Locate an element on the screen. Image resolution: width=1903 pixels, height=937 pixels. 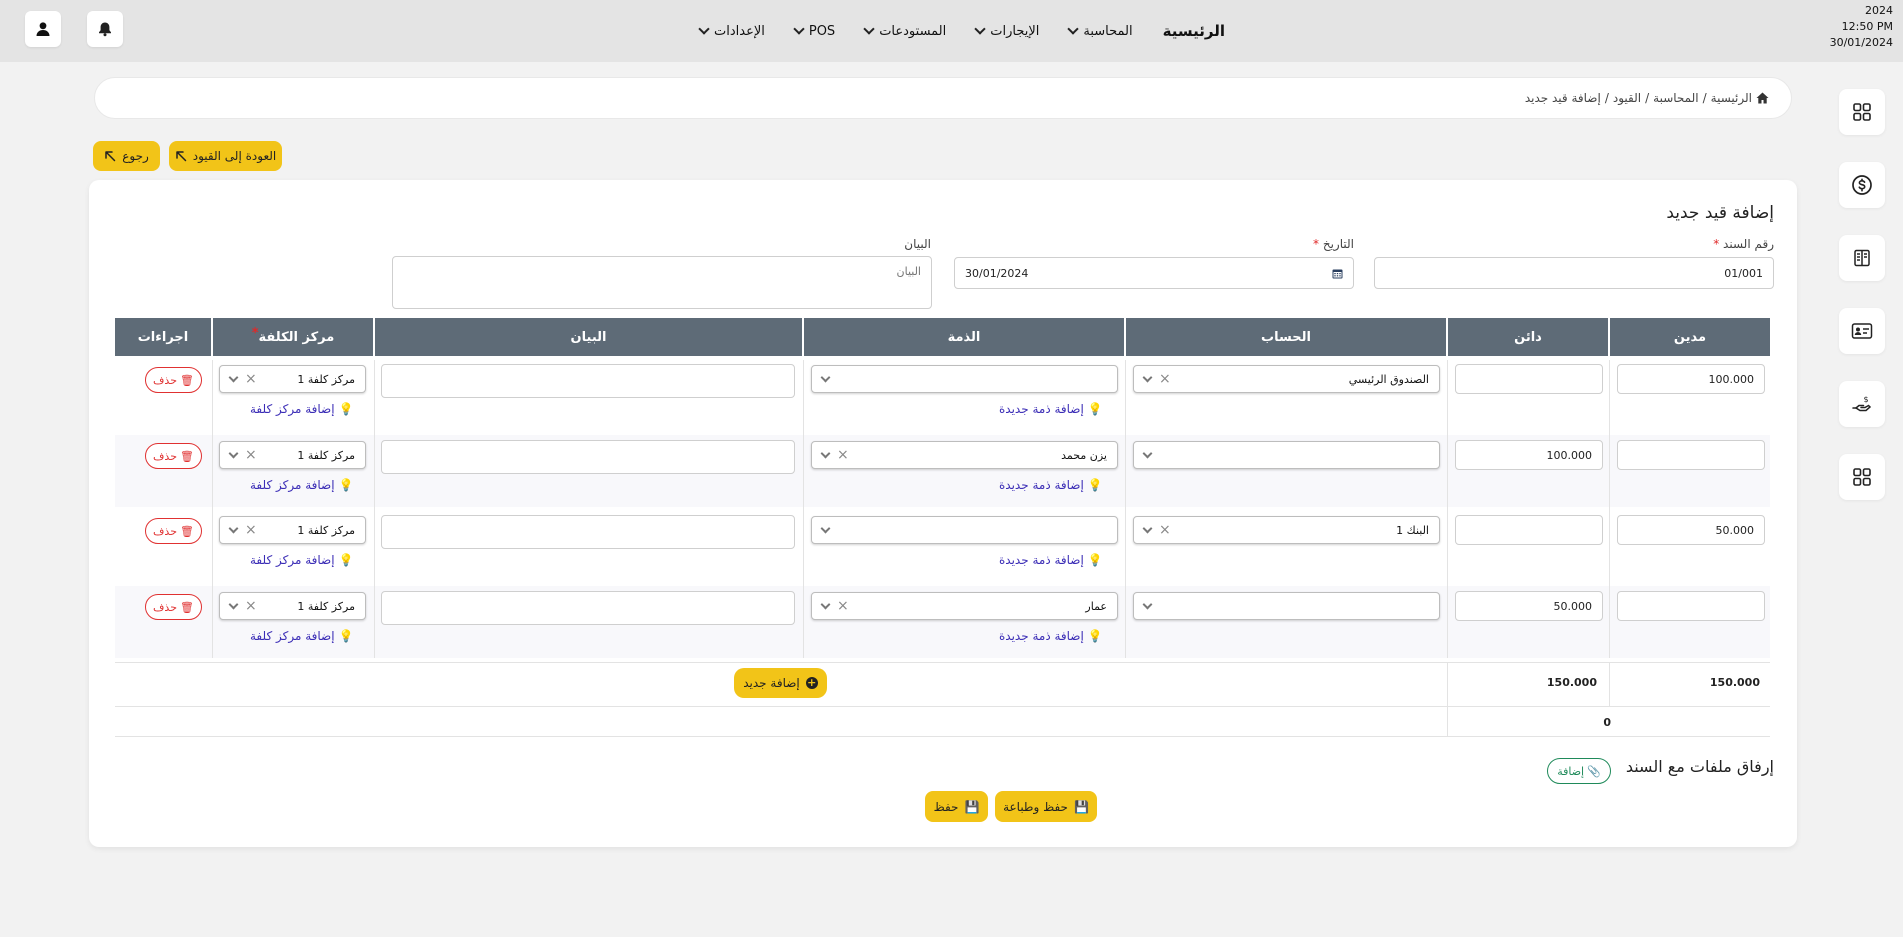
doc-number-input is located at coordinates (1574, 273).